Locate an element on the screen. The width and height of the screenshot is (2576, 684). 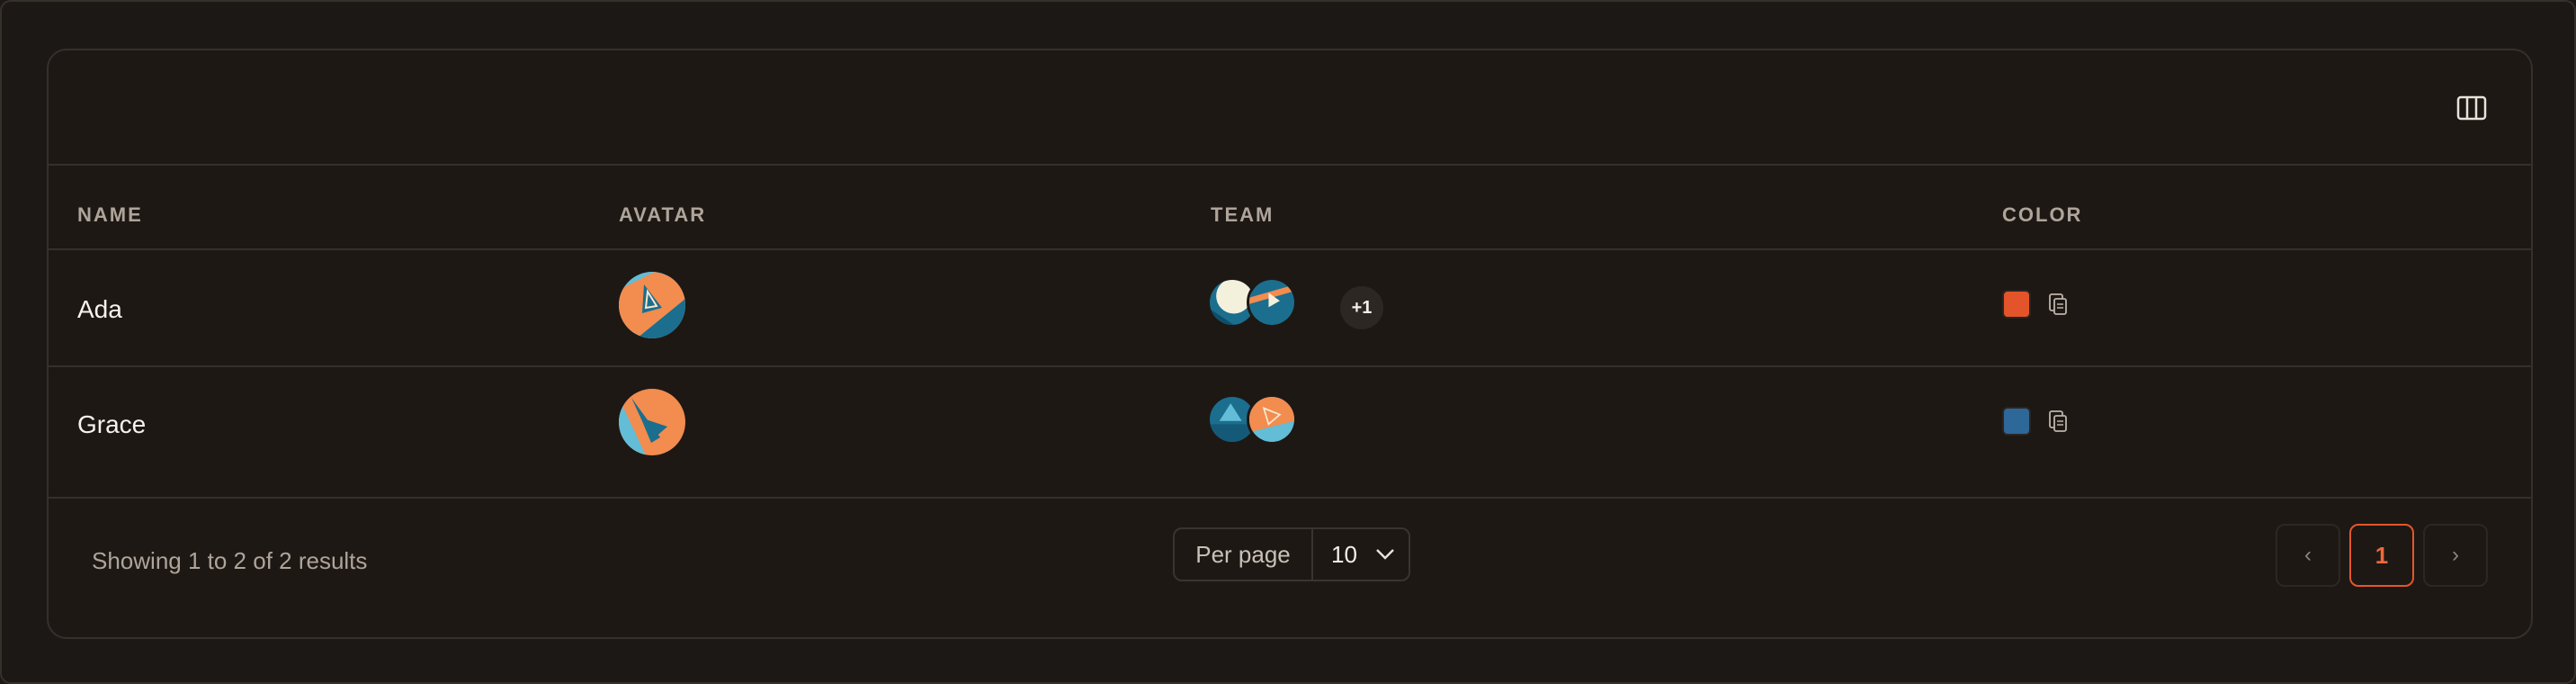
column-header-name: NAME is located at coordinates (110, 215).